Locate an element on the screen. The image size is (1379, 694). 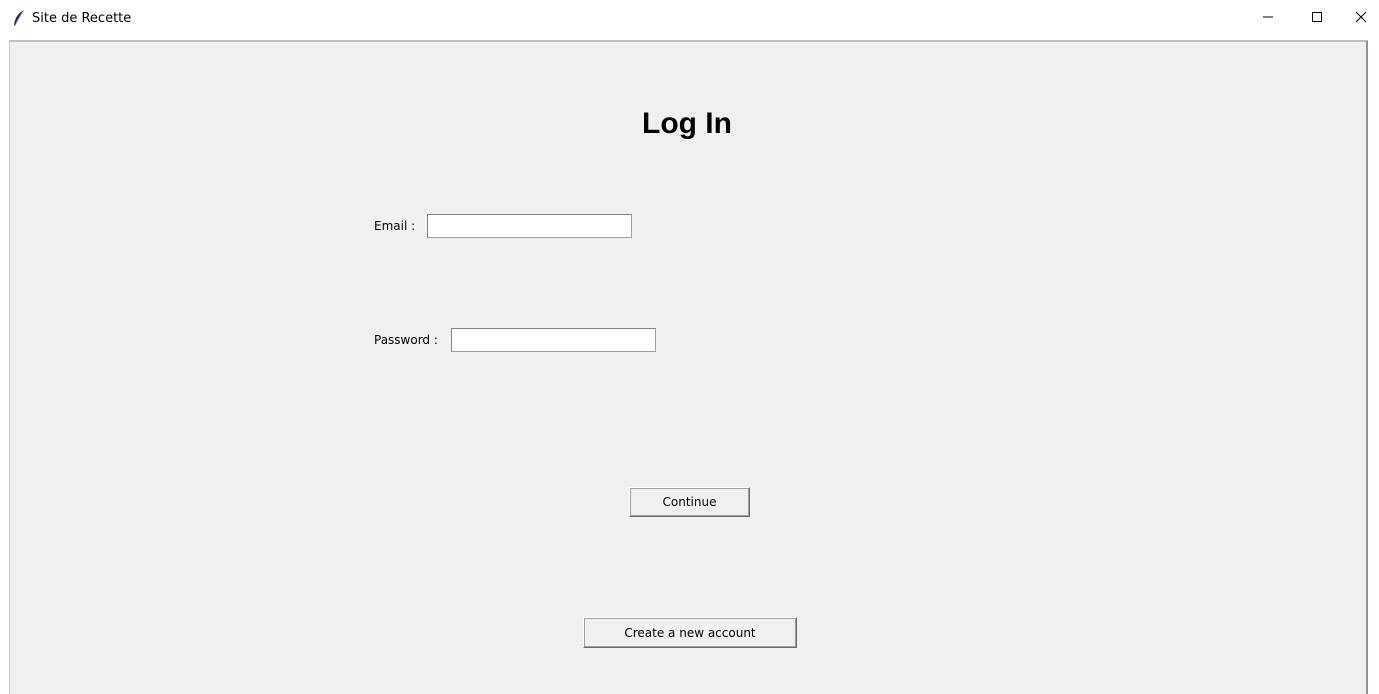
password-label: Password : is located at coordinates (406, 340).